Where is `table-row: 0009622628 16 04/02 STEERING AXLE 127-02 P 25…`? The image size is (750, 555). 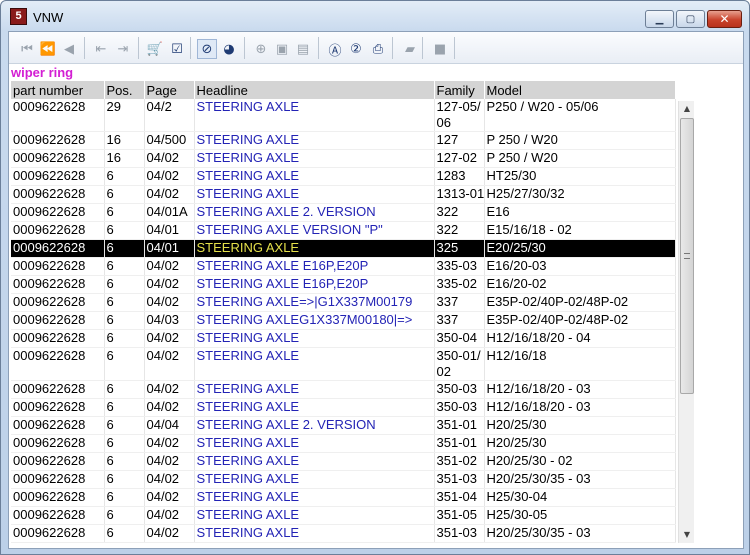
table-row: 0009622628 16 04/02 STEERING AXLE 127-02 P 25… is located at coordinates (343, 158).